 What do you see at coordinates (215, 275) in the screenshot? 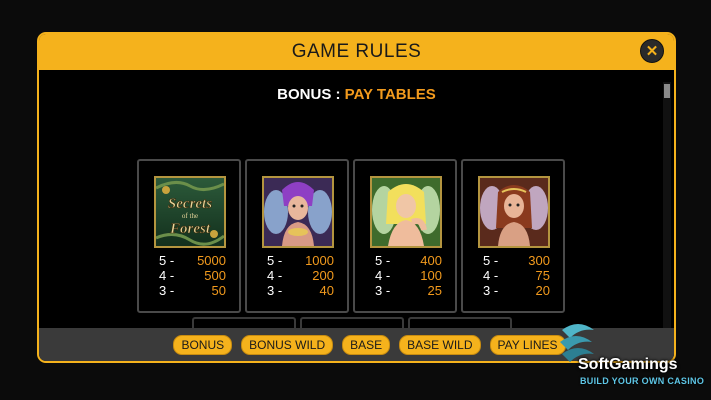
I see `pay-value: 500` at bounding box center [215, 275].